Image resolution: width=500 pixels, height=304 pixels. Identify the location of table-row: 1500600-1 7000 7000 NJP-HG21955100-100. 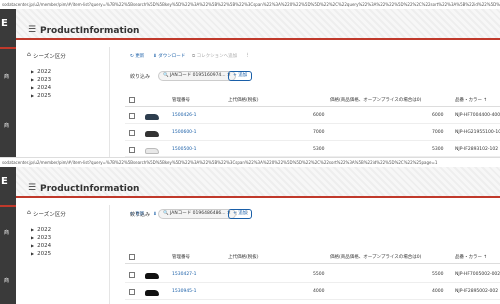
(312, 133).